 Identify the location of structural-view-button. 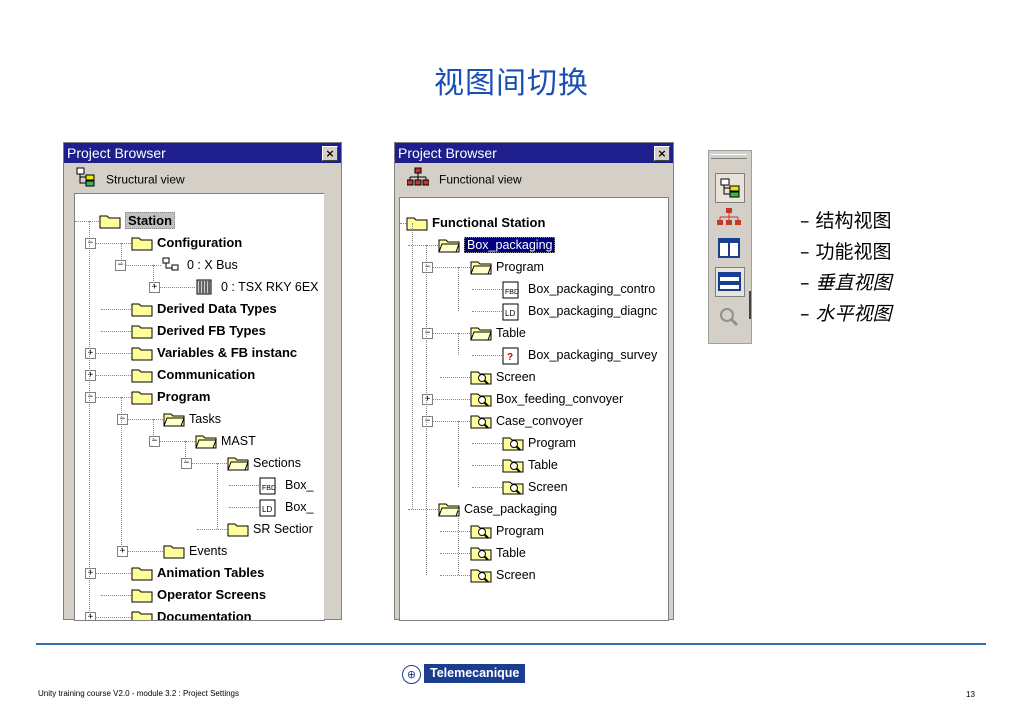
(730, 188).